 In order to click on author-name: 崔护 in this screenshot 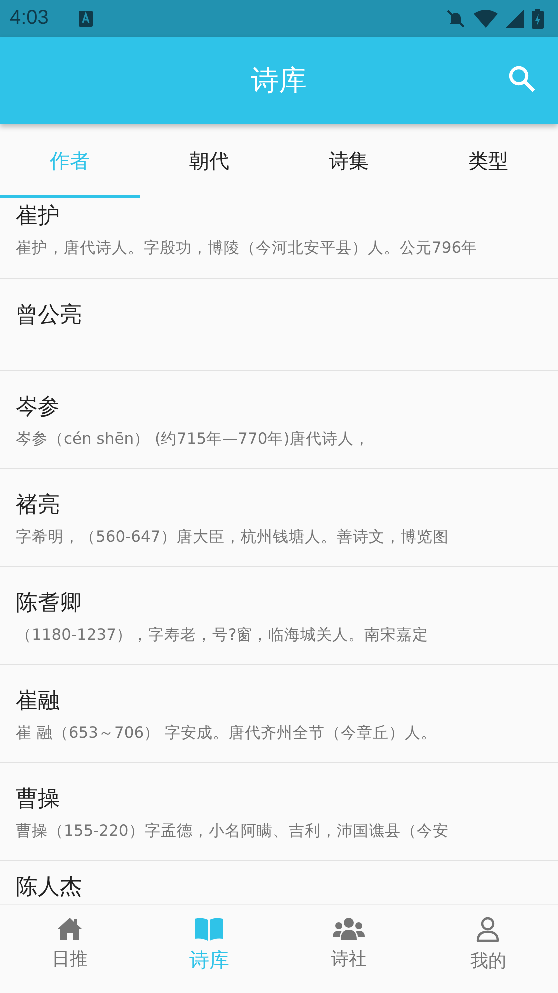, I will do `click(38, 217)`.